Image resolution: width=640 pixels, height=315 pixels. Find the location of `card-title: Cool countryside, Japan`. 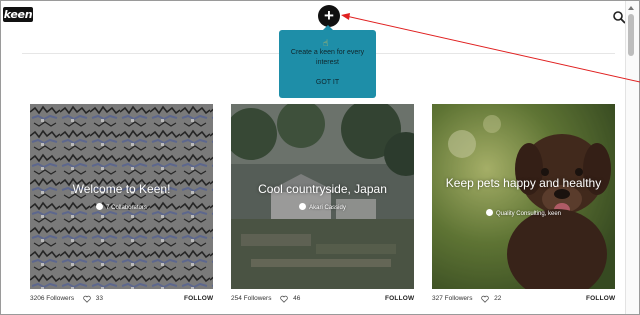

card-title: Cool countryside, Japan is located at coordinates (322, 189).